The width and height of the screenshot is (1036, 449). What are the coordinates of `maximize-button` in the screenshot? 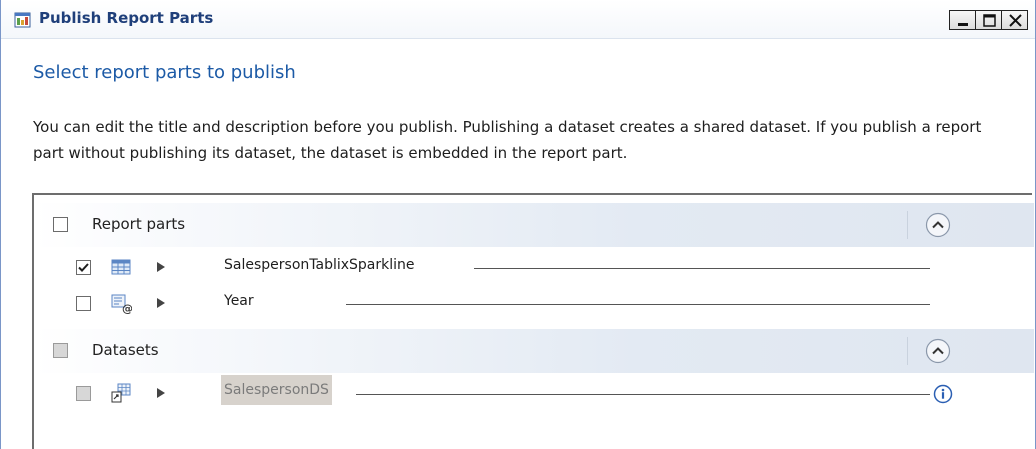 It's located at (988, 20).